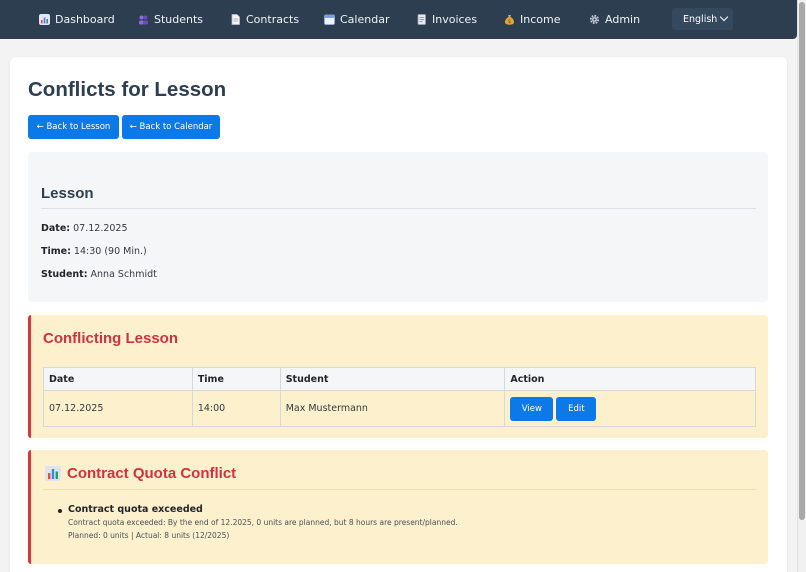  What do you see at coordinates (152, 473) in the screenshot?
I see `quota-conflict-heading: Contract Quota Conflict` at bounding box center [152, 473].